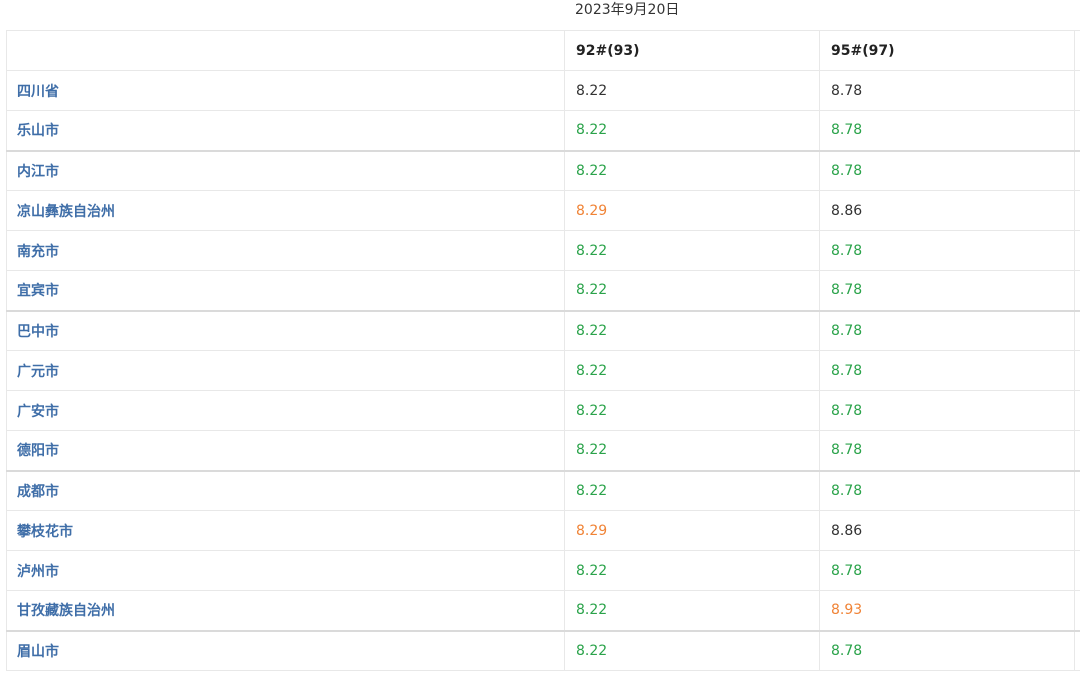  I want to click on region-link: 乐山市, so click(285, 130).